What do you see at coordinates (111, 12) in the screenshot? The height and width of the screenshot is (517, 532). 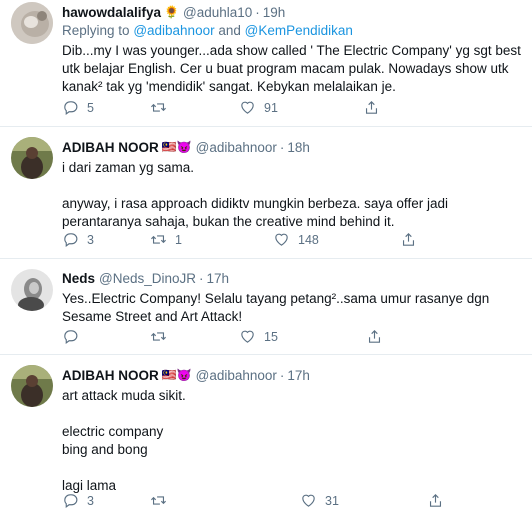 I see `display-name: hawowdalalifya` at bounding box center [111, 12].